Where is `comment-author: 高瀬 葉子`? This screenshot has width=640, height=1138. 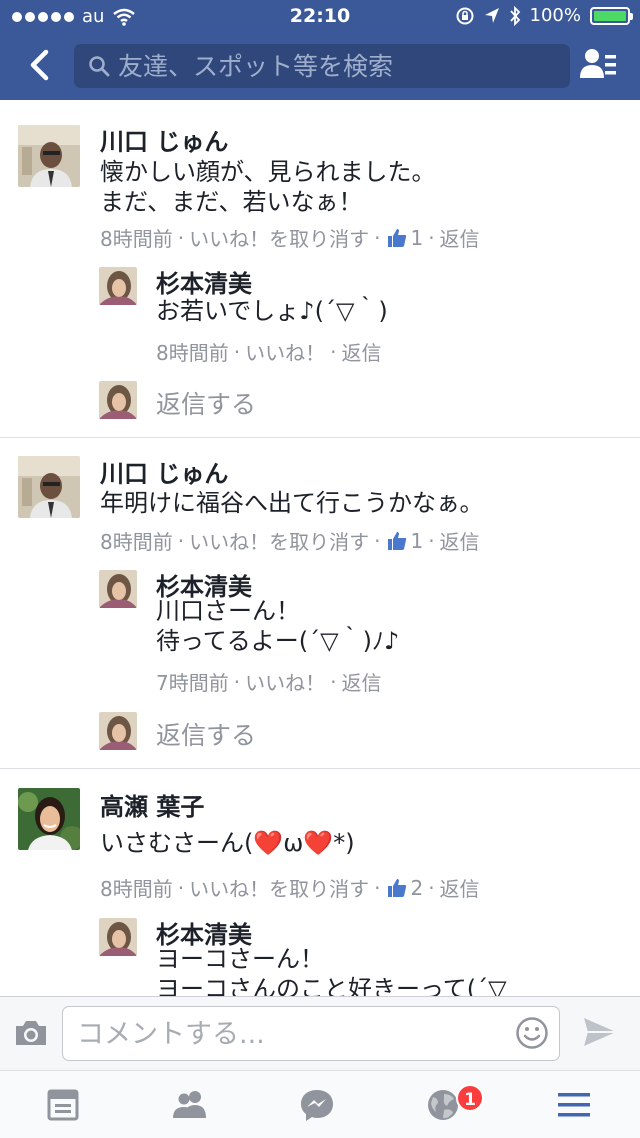
comment-author: 高瀬 葉子 is located at coordinates (152, 804).